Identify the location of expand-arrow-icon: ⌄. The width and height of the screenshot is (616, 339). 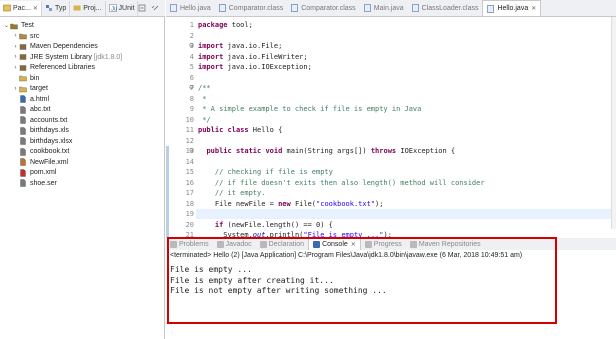
(6, 25).